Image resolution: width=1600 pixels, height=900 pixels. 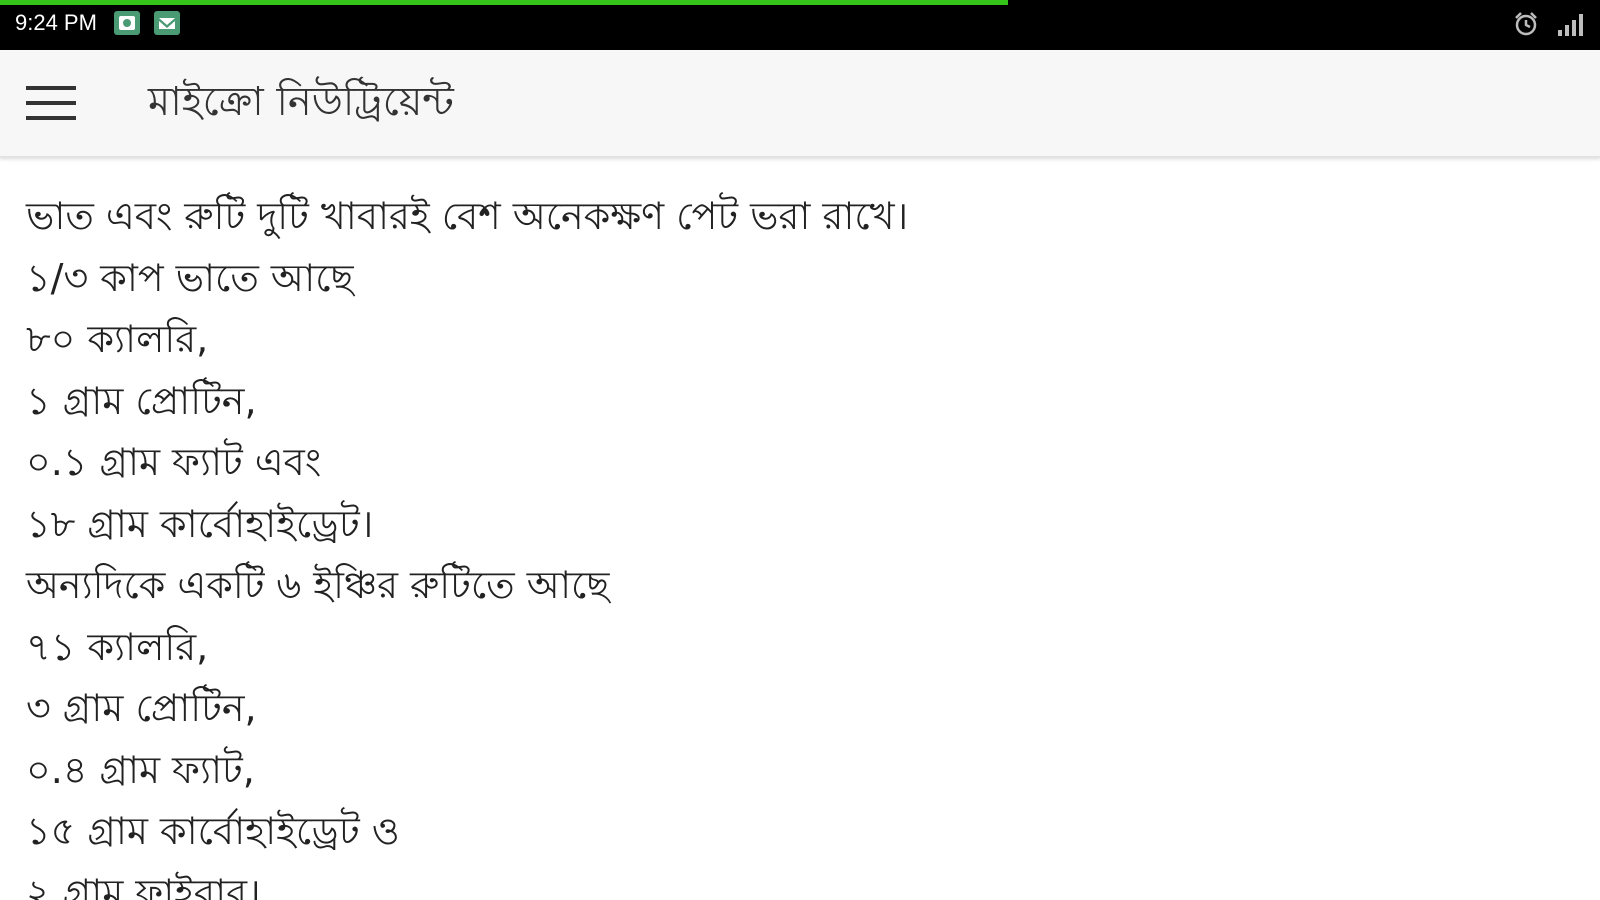 I want to click on article-line: ০.১ গ্রাম ফ্যাট এবং, so click(x=174, y=462).